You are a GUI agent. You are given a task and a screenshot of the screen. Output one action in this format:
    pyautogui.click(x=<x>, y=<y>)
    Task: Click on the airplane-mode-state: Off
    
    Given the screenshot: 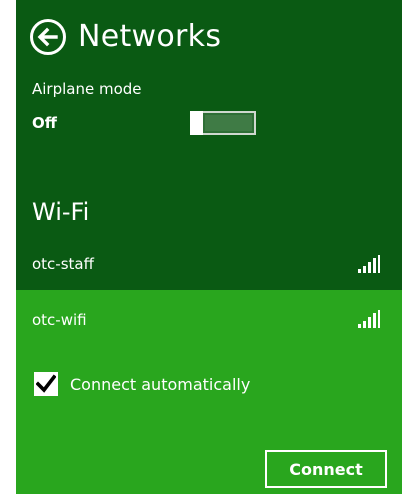 What is the action you would take?
    pyautogui.click(x=44, y=123)
    